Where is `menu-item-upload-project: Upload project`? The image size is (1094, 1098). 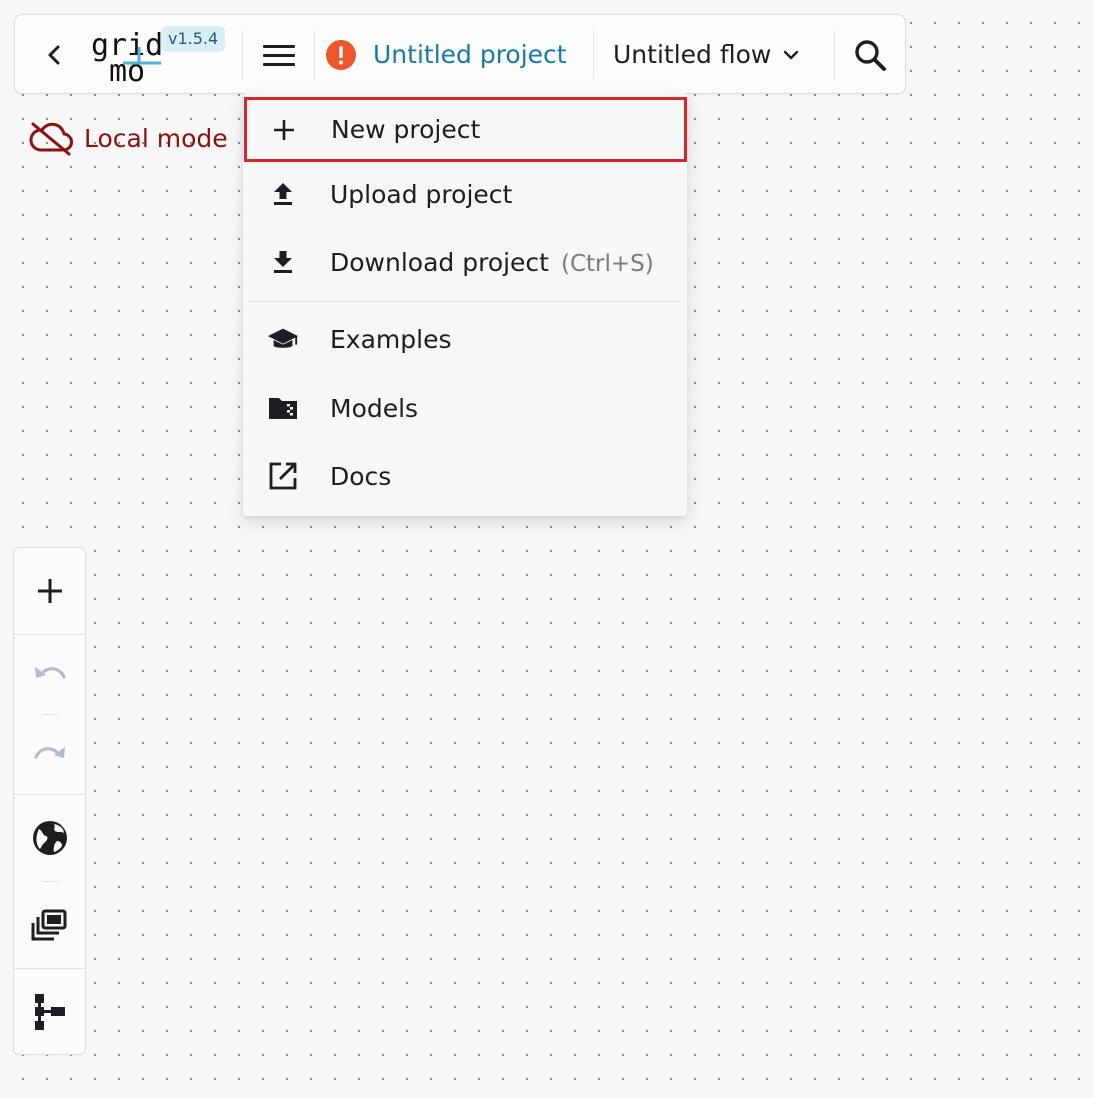 menu-item-upload-project: Upload project is located at coordinates (465, 194).